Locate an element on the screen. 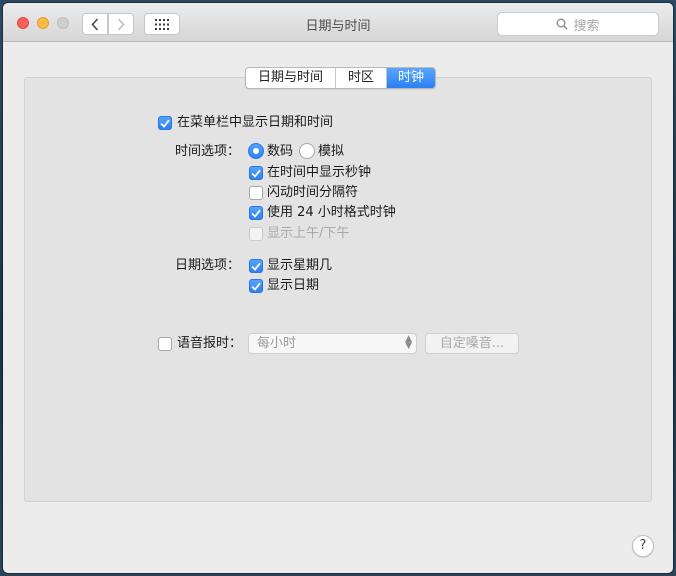 This screenshot has width=676, height=576. use-24h-checkbox is located at coordinates (256, 213).